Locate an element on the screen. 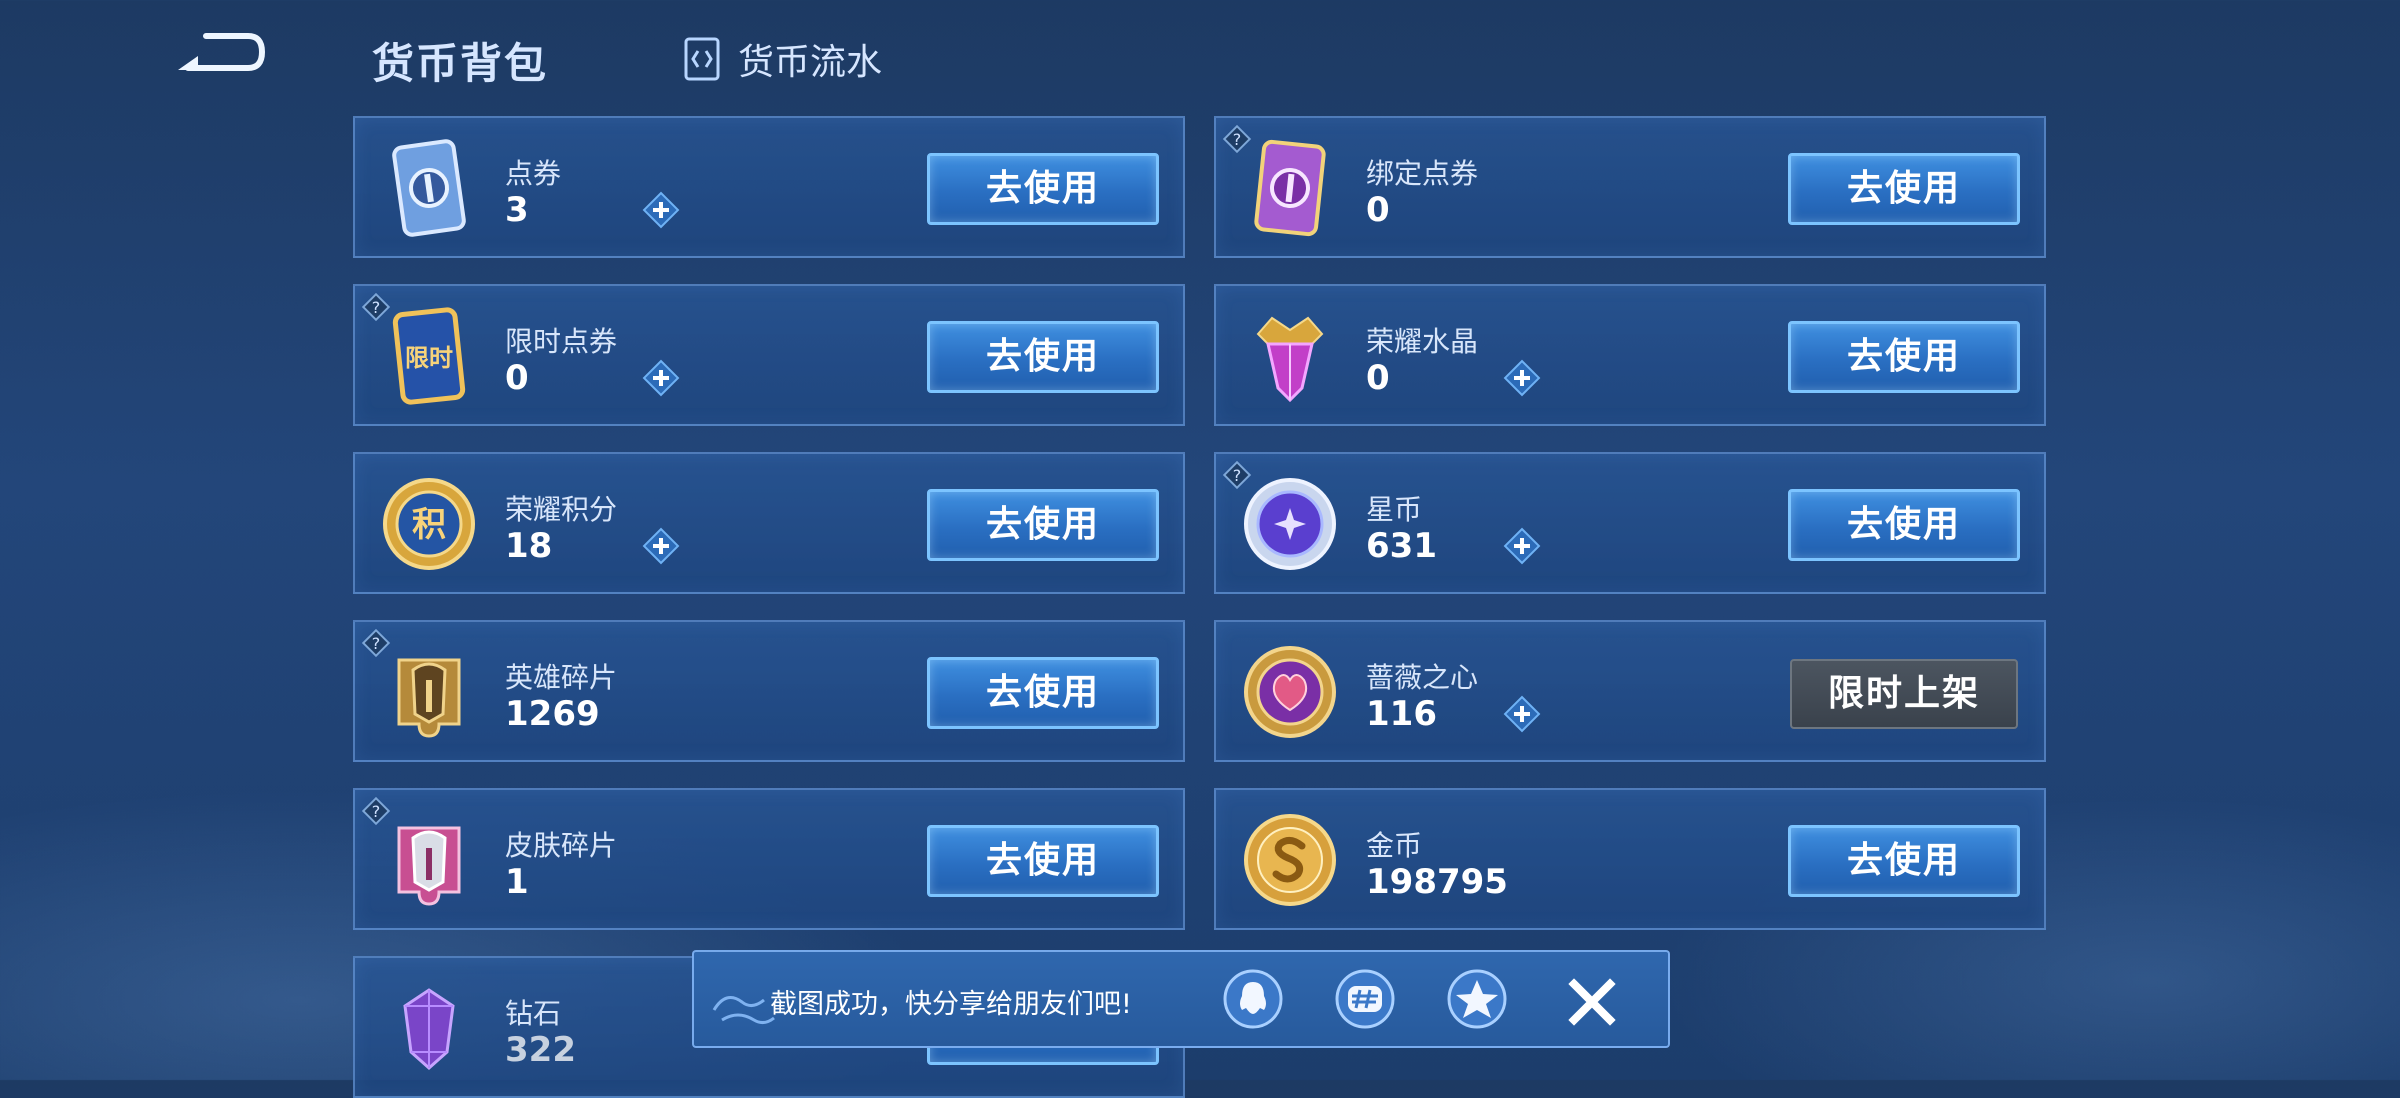  skin-fragment-icon is located at coordinates (429, 866).